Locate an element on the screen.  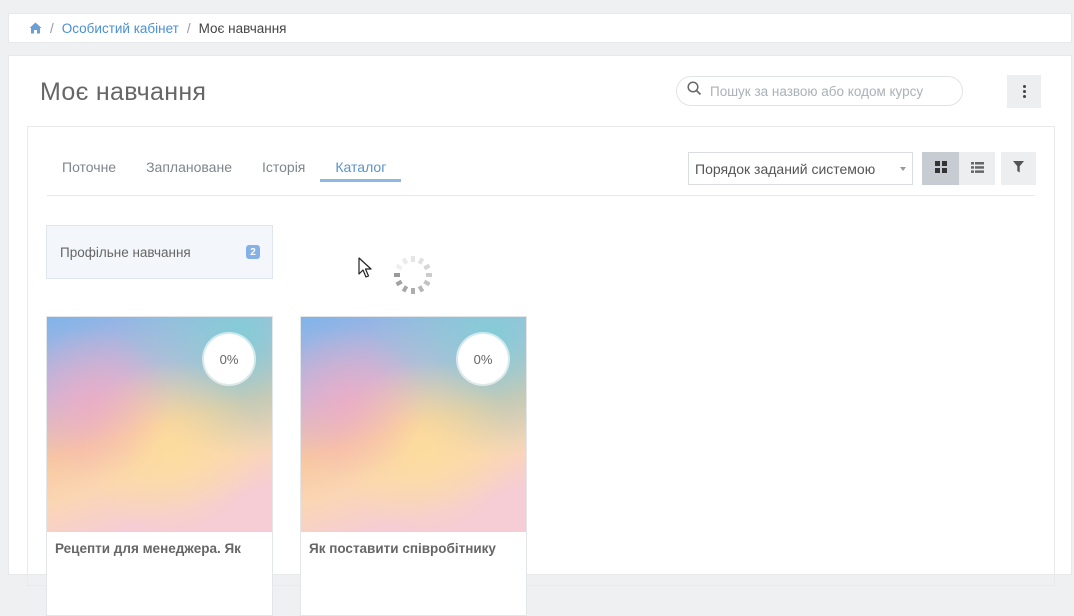
search-box is located at coordinates (819, 91).